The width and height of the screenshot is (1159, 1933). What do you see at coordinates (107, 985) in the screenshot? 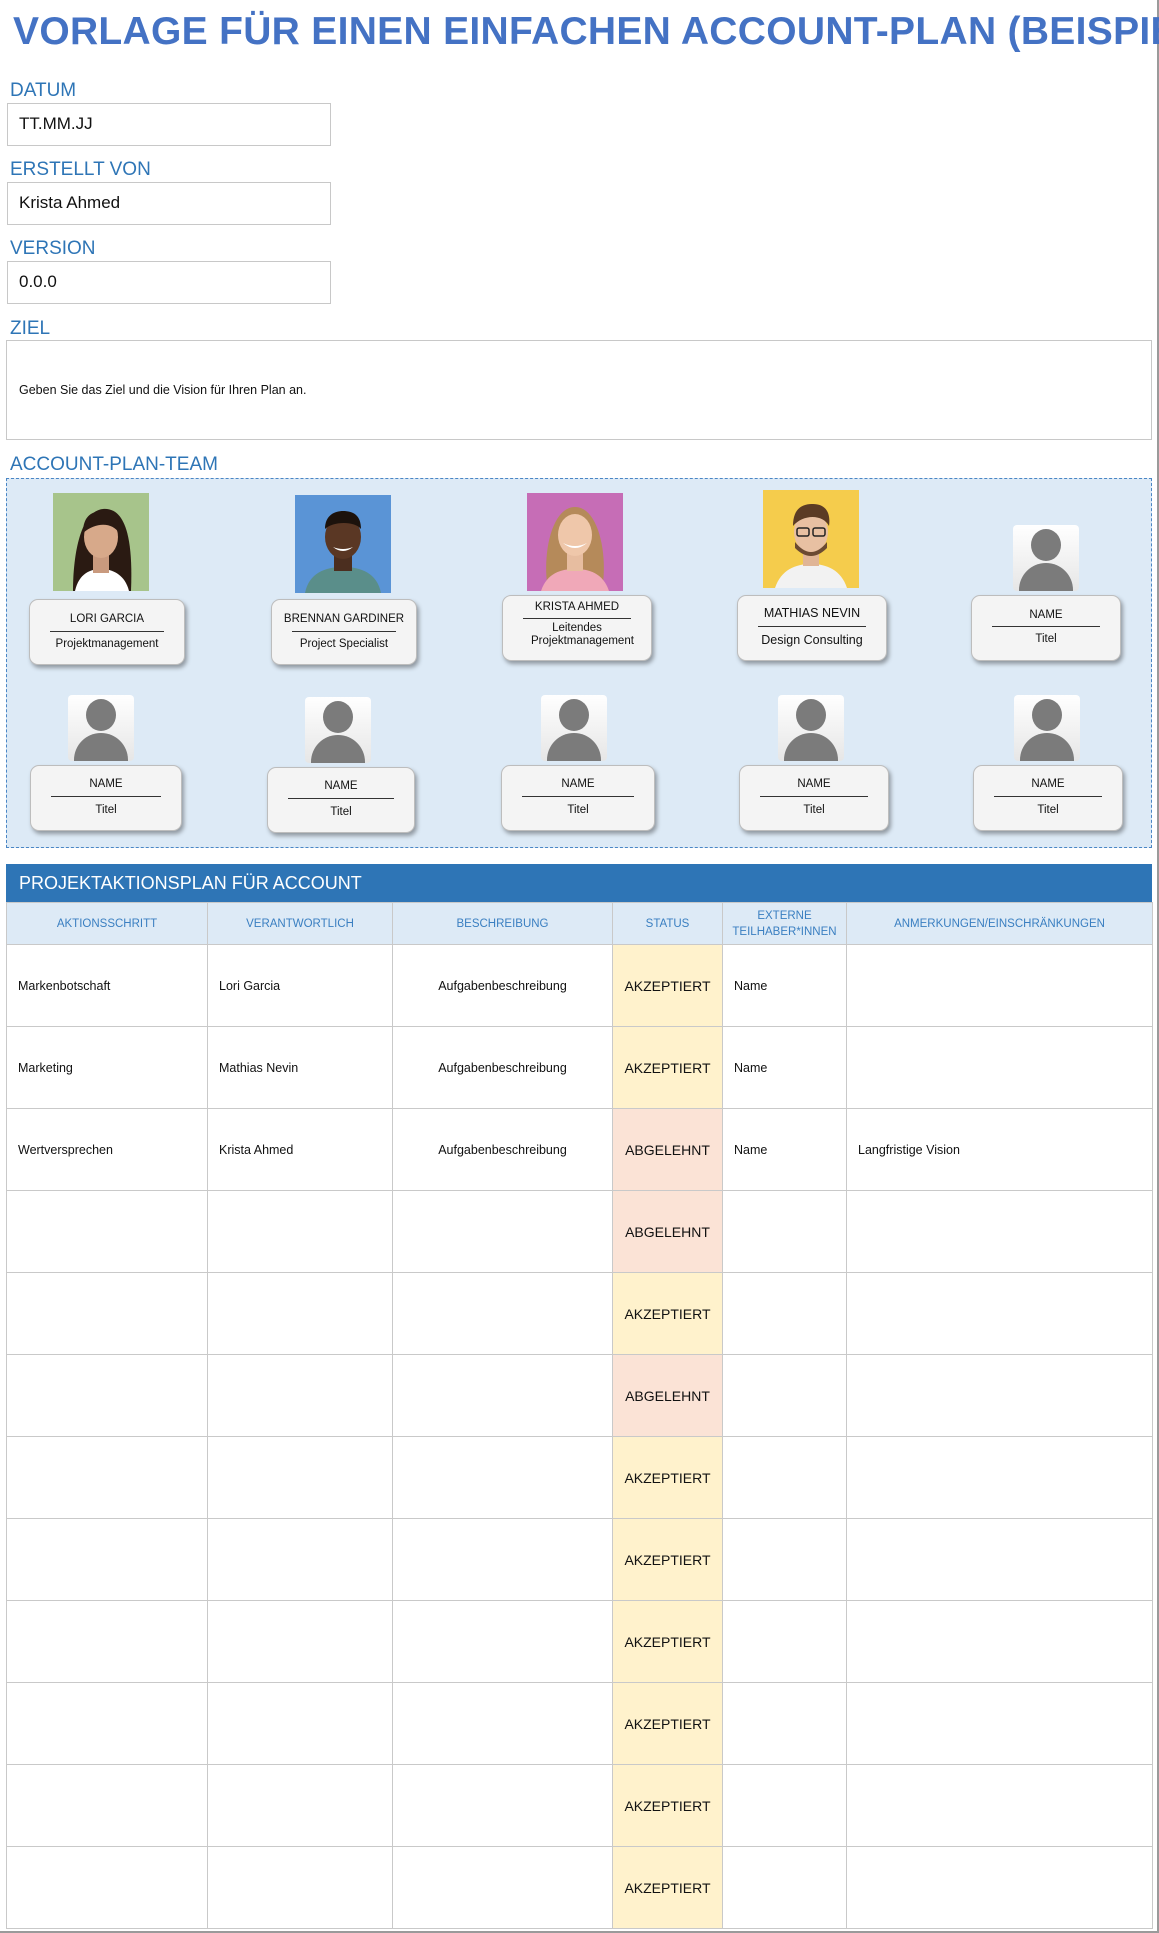
I see `step-cell: Markenbotschaft` at bounding box center [107, 985].